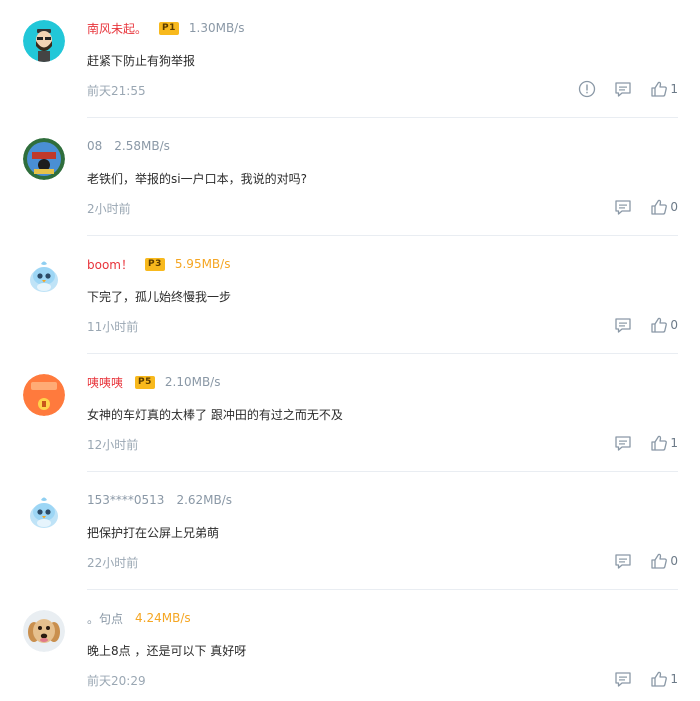 The height and width of the screenshot is (701, 700). I want to click on comment-text: 女神的车灯真的太棒了 跟冲田的有过之而无不及, so click(215, 415).